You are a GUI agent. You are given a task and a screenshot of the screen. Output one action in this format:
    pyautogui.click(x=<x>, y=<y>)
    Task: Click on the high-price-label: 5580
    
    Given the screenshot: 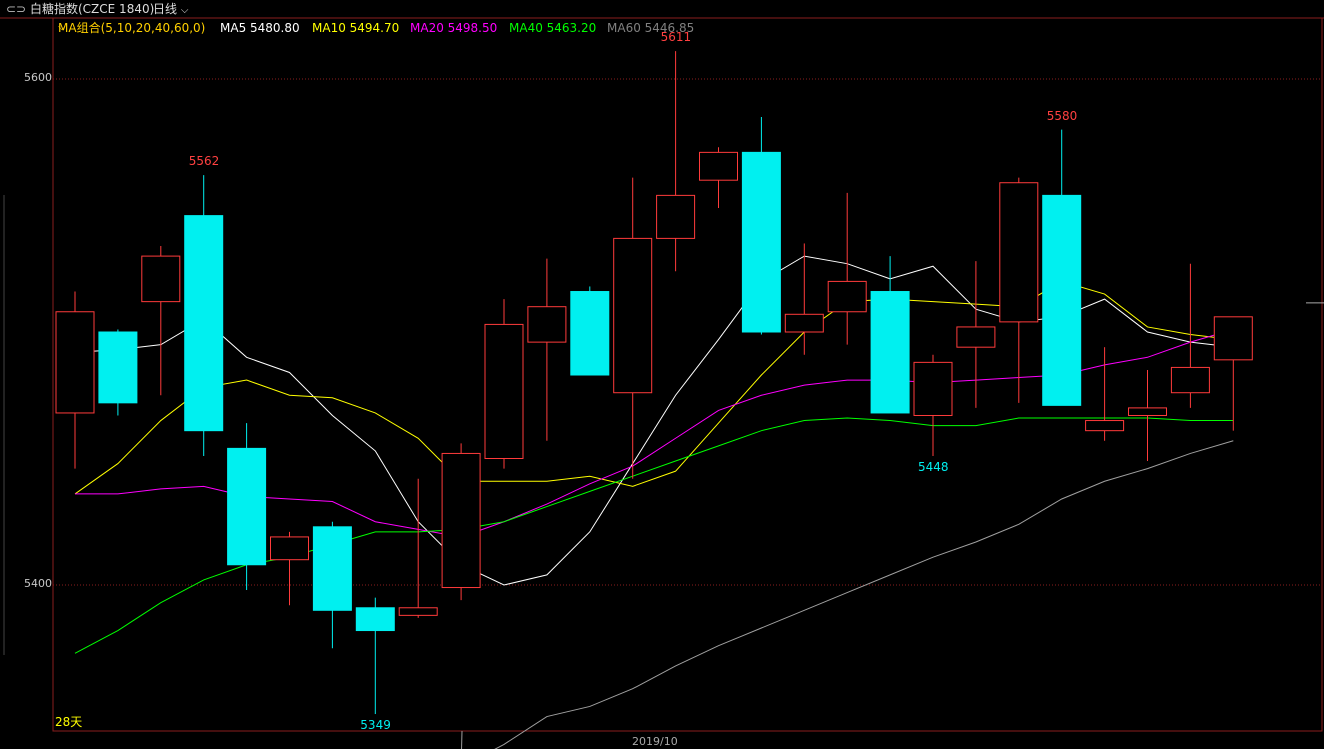 What is the action you would take?
    pyautogui.click(x=1062, y=115)
    